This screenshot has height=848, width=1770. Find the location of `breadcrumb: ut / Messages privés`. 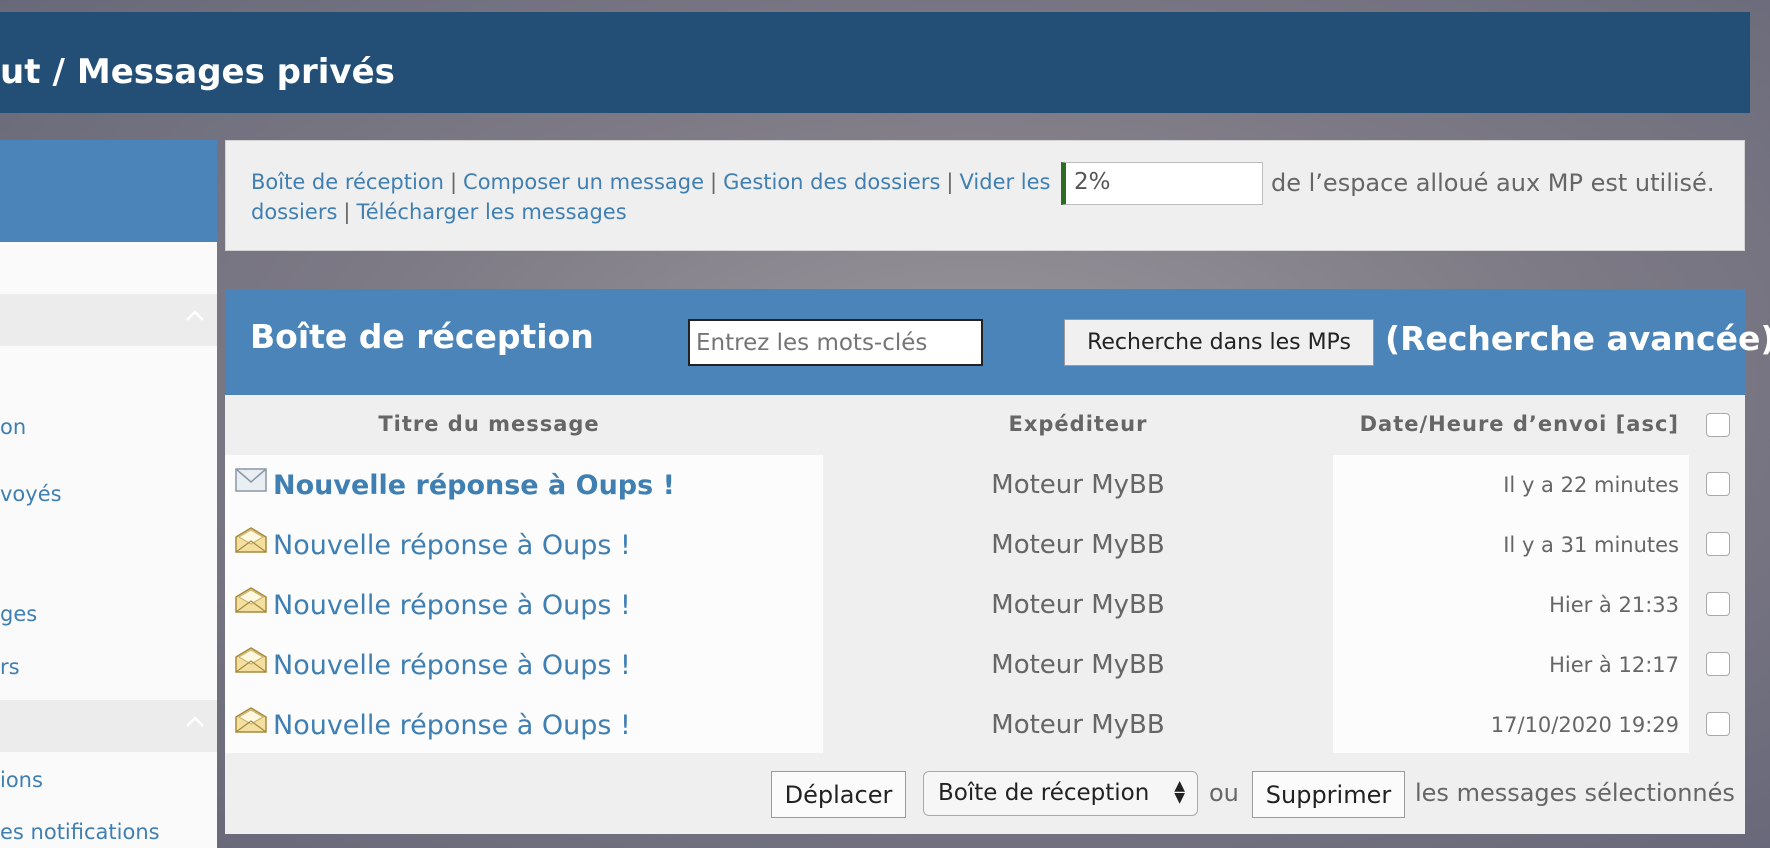

breadcrumb: ut / Messages privés is located at coordinates (197, 72).